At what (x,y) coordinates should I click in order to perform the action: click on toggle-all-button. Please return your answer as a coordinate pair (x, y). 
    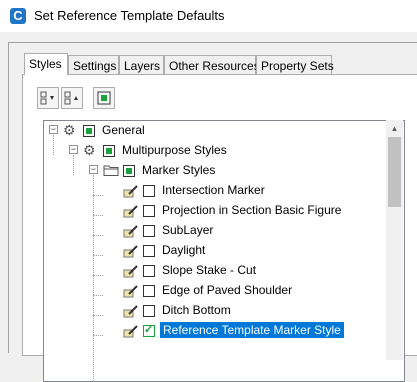
    Looking at the image, I should click on (104, 98).